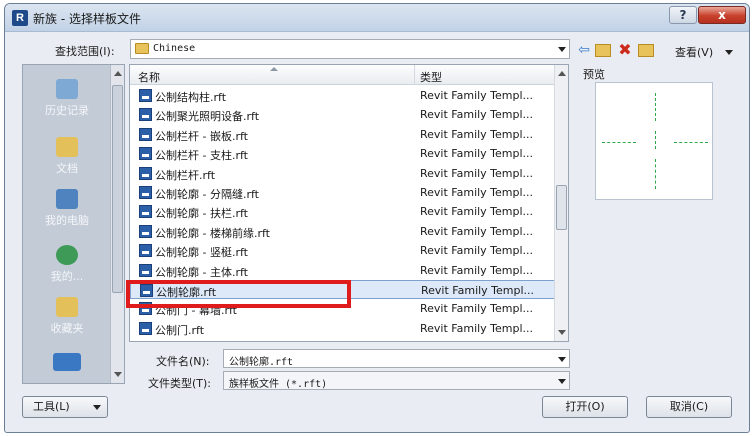 This screenshot has height=436, width=754. Describe the element at coordinates (183, 361) in the screenshot. I see `filename-label: 文件名(N):` at that location.